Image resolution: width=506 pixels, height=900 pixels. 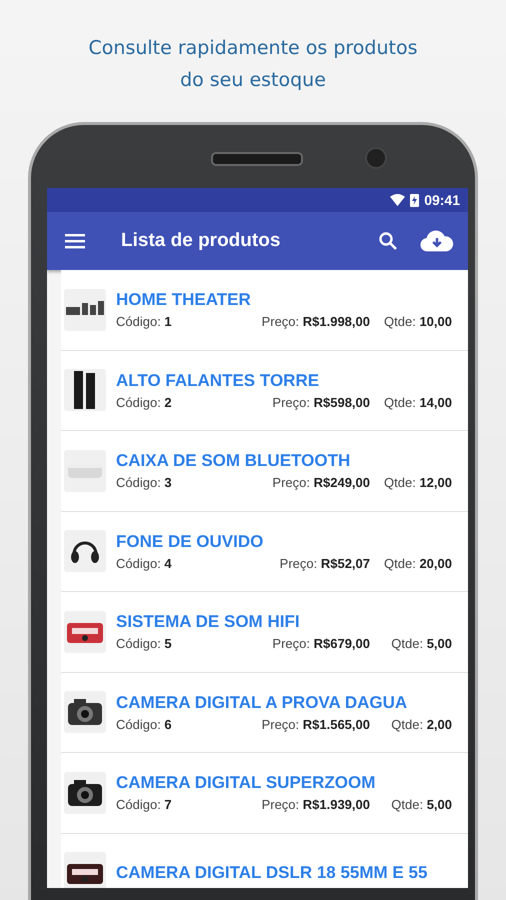 What do you see at coordinates (144, 402) in the screenshot?
I see `code-text: Código: 2` at bounding box center [144, 402].